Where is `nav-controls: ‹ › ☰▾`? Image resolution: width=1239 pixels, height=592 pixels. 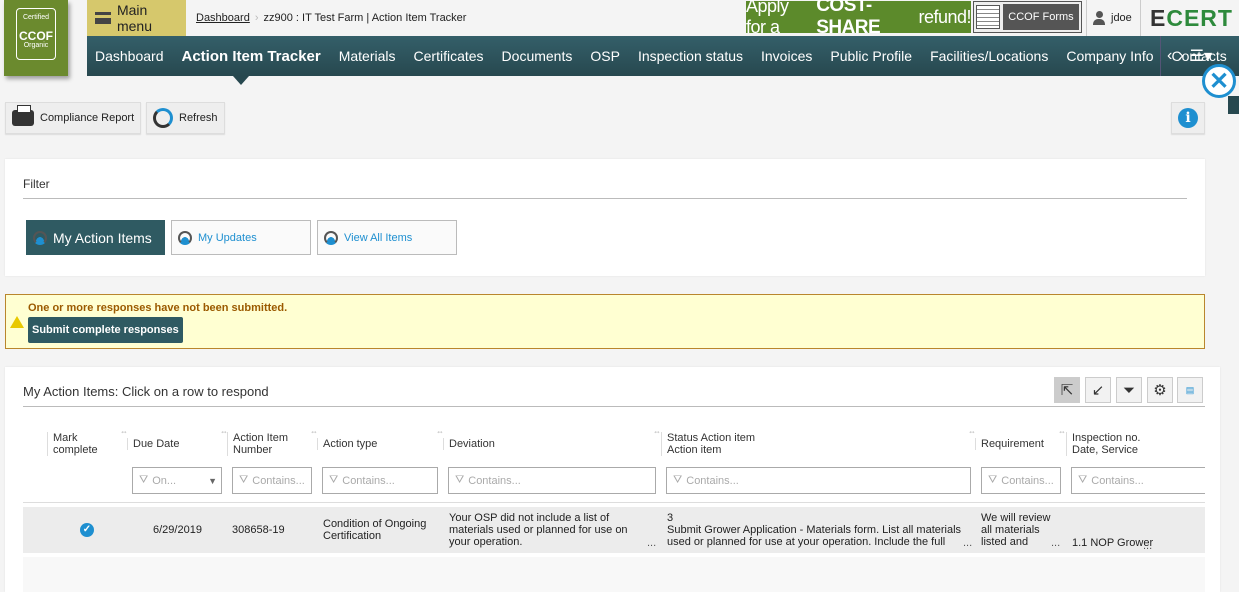 nav-controls: ‹ › ☰▾ is located at coordinates (1186, 56).